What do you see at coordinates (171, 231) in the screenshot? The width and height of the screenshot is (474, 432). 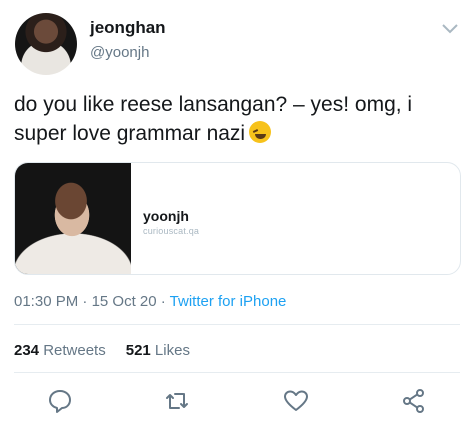 I see `card-domain: curiouscat.qa` at bounding box center [171, 231].